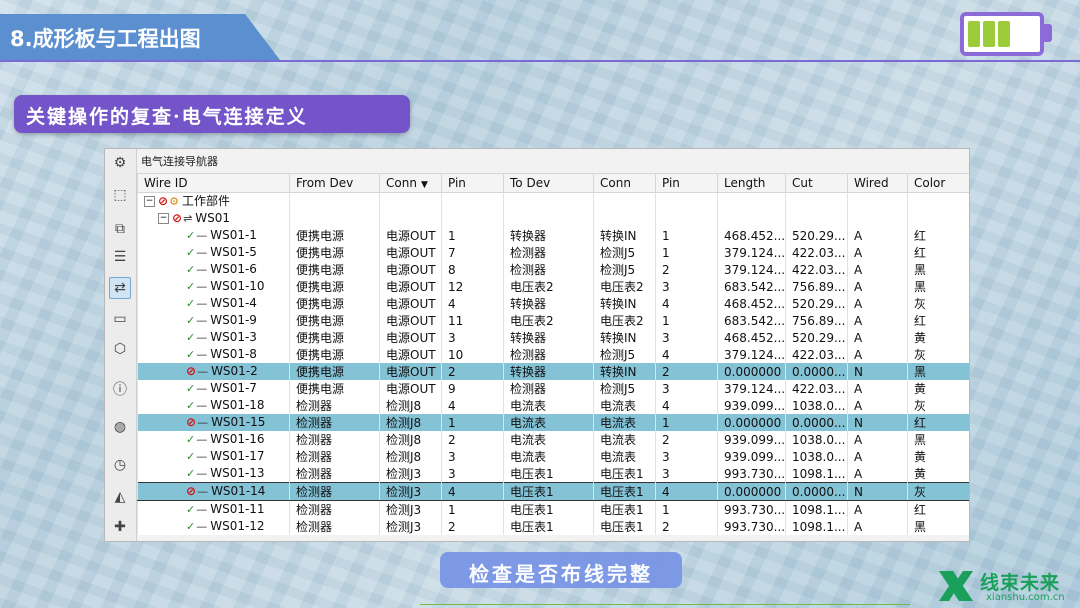 The width and height of the screenshot is (1080, 608). Describe the element at coordinates (213, 183) in the screenshot. I see `column-header: Wire ID` at that location.